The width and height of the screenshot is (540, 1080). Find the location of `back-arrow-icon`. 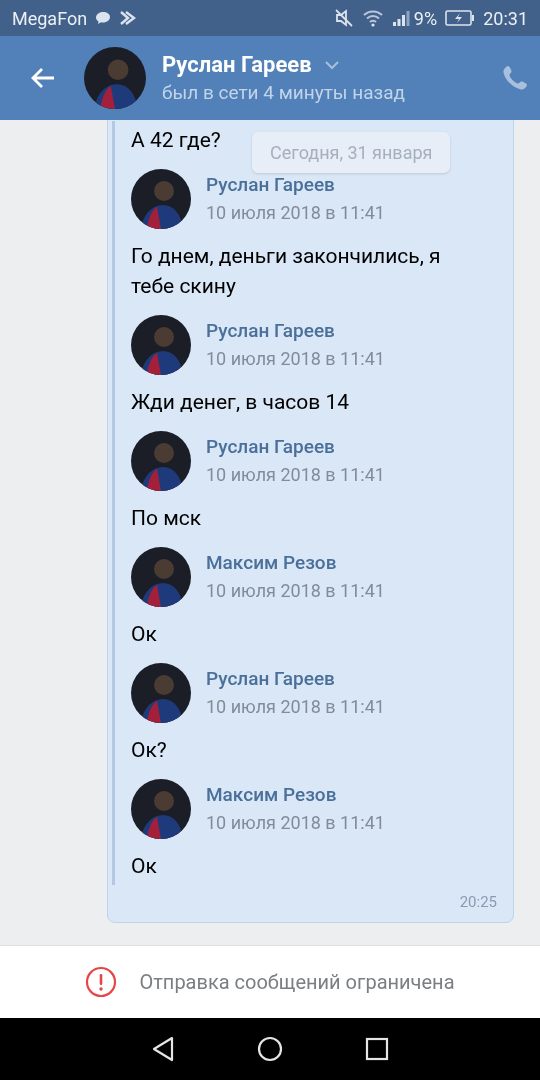

back-arrow-icon is located at coordinates (43, 78).